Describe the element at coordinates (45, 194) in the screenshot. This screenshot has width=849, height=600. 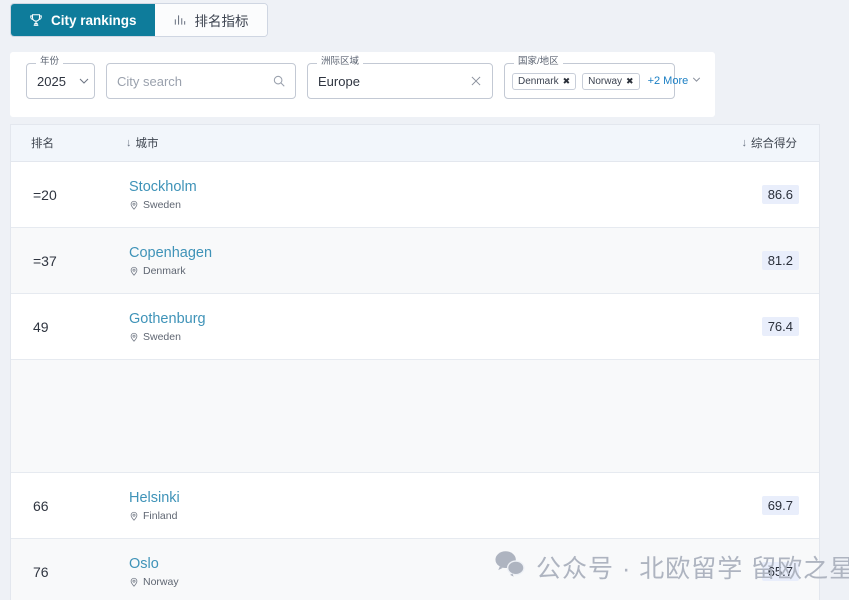
I see `cell-rank: =20` at that location.